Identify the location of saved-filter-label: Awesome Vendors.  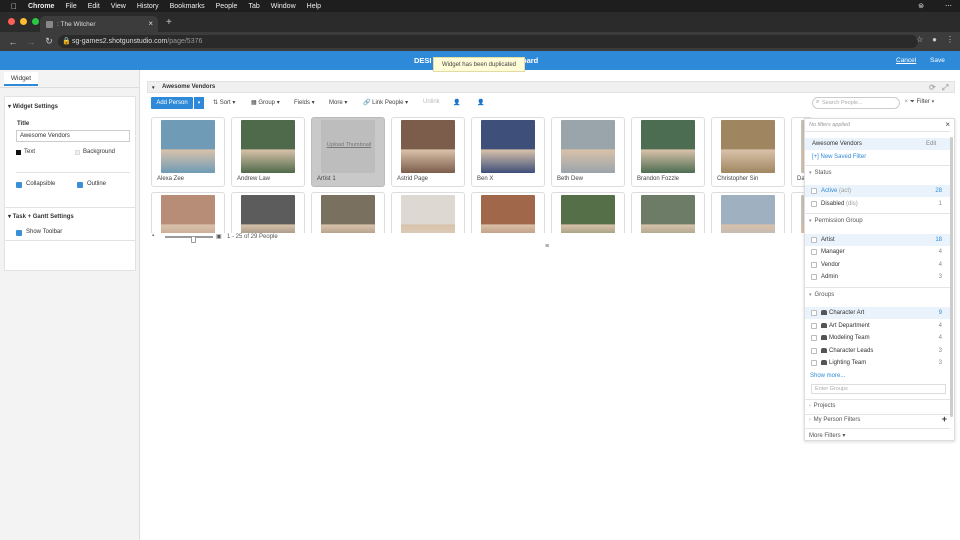
(837, 144).